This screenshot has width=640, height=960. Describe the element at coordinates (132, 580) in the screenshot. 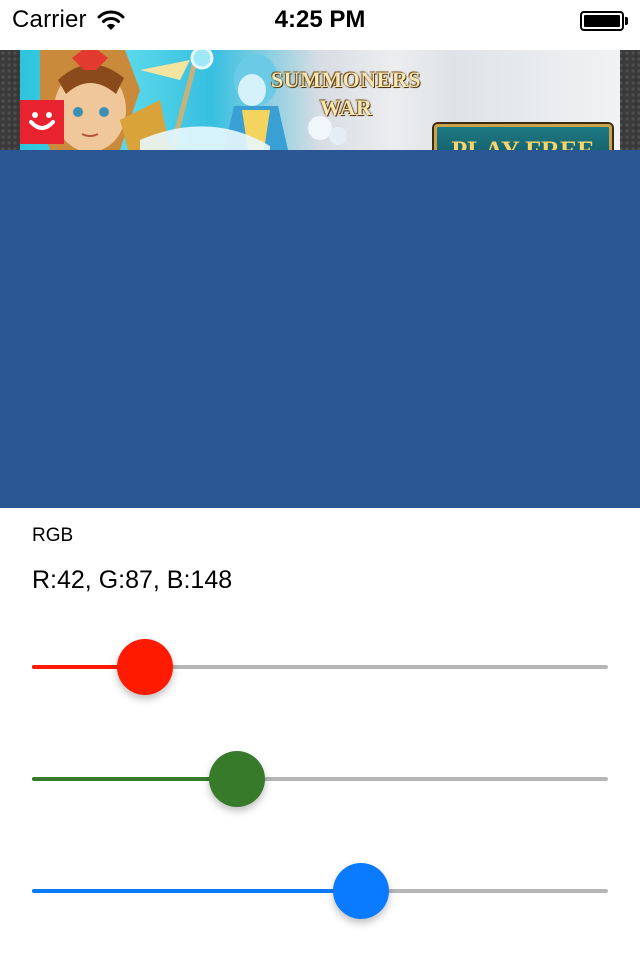

I see `rgb-value-readout: R:42, G:87, B:148` at that location.